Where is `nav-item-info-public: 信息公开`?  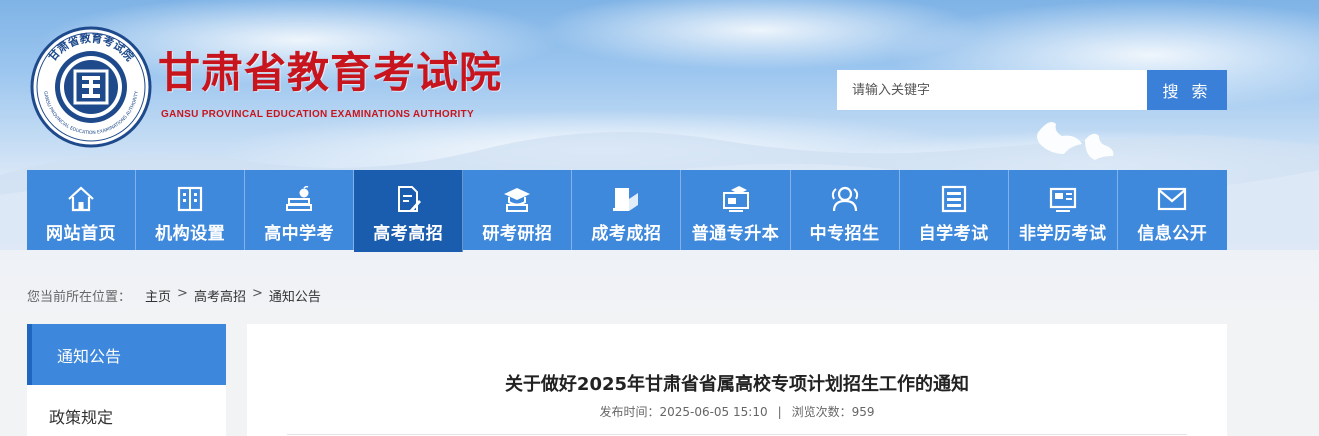
nav-item-info-public: 信息公开 is located at coordinates (1172, 210).